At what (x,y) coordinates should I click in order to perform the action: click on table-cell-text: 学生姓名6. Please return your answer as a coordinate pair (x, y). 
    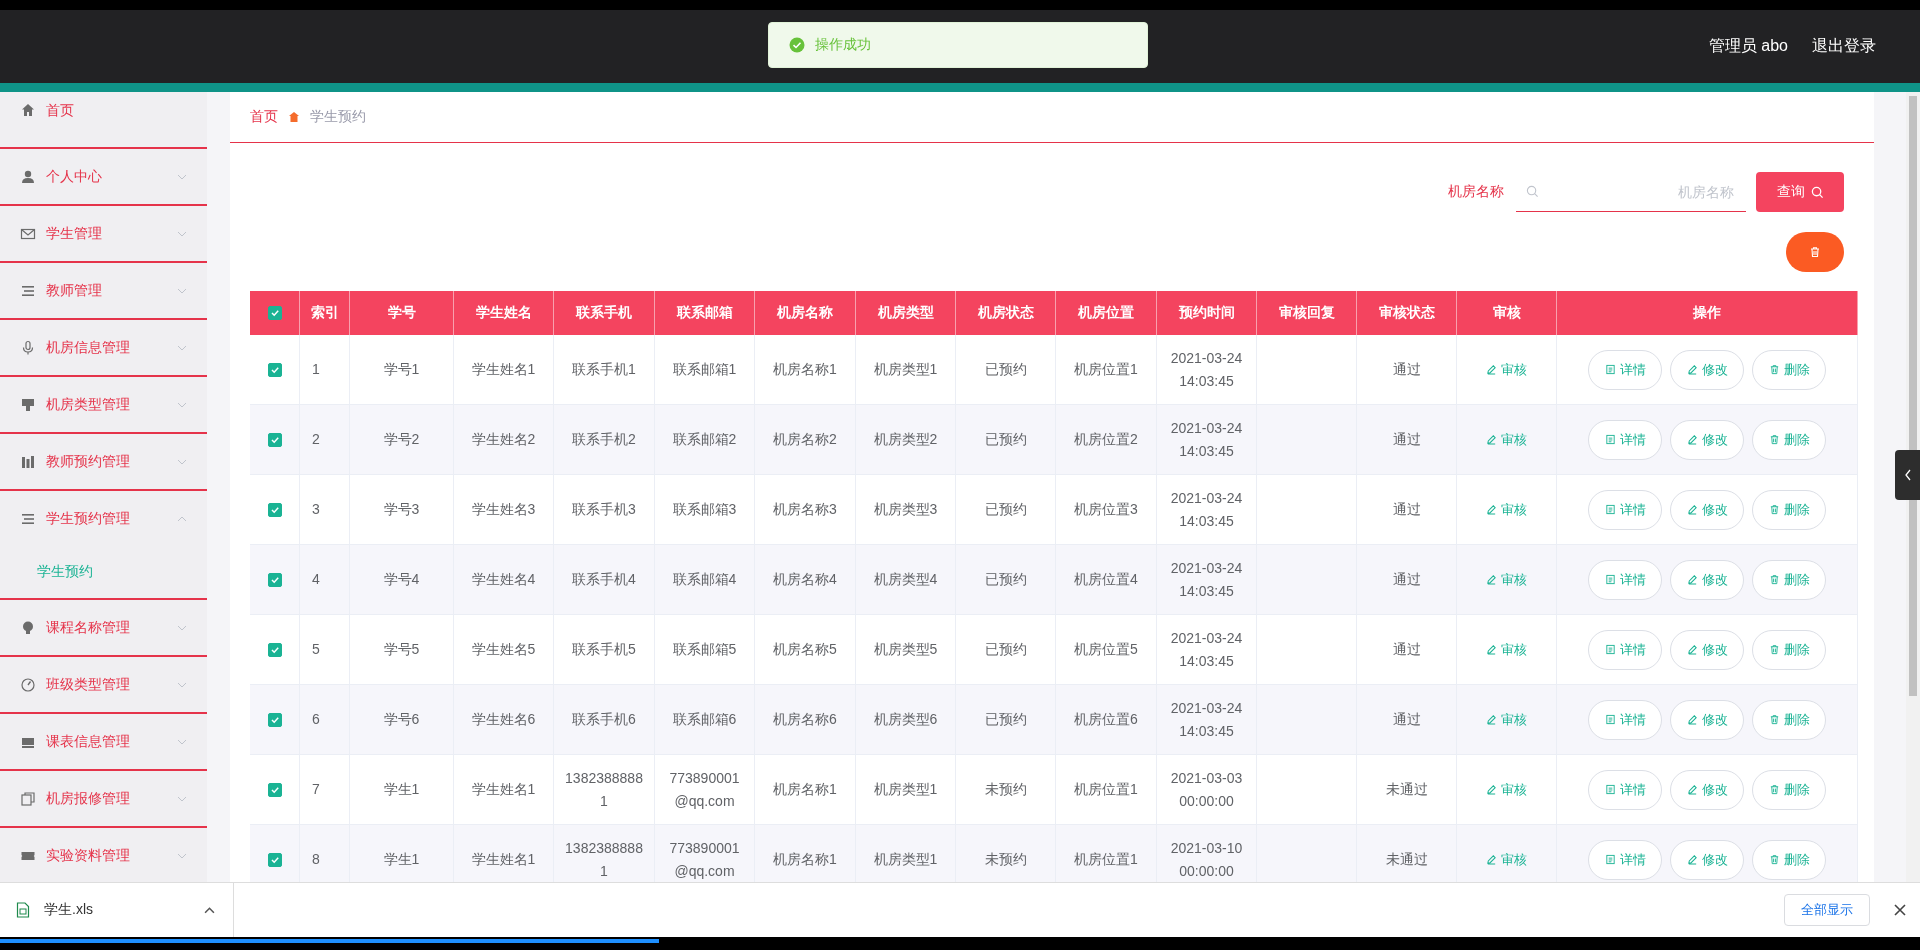
    Looking at the image, I should click on (503, 719).